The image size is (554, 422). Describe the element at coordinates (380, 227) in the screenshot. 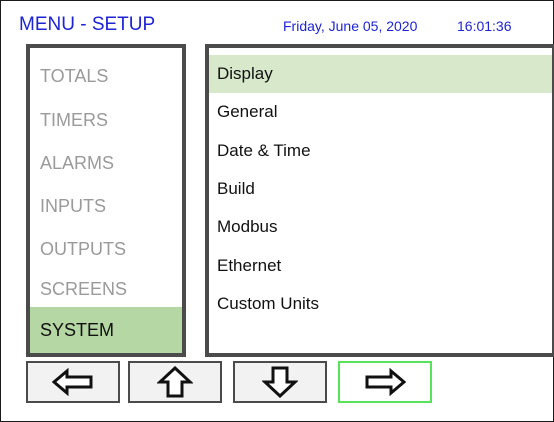

I see `submenu-item-modbus: Modbus` at that location.